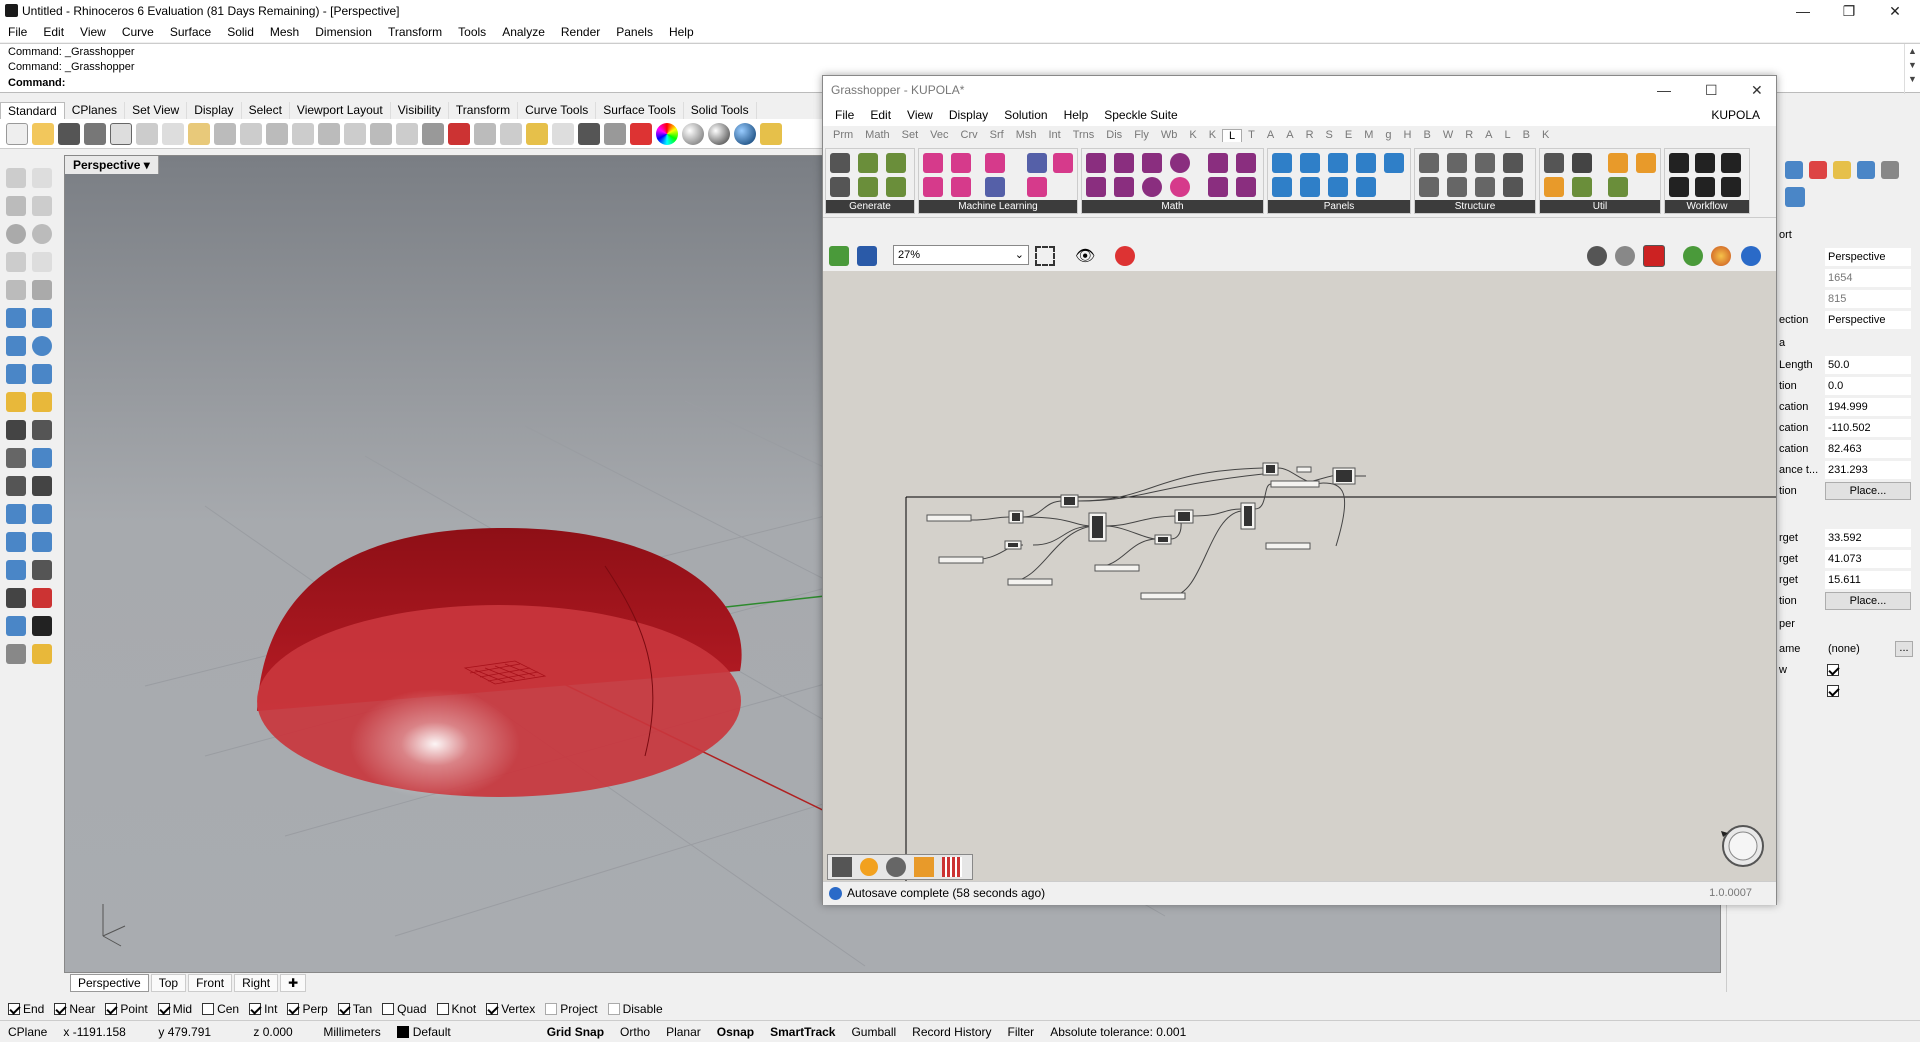 The width and height of the screenshot is (1920, 1042). What do you see at coordinates (208, 1009) in the screenshot?
I see `osnap-cen-checkbox` at bounding box center [208, 1009].